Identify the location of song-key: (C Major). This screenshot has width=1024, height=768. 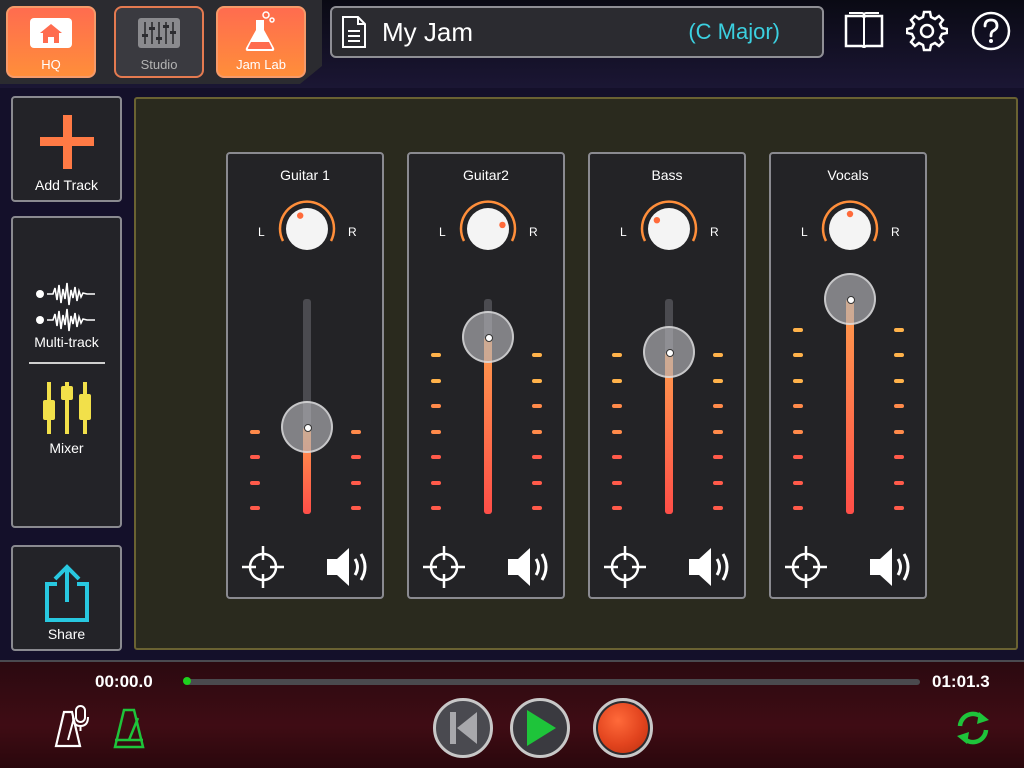
(734, 31).